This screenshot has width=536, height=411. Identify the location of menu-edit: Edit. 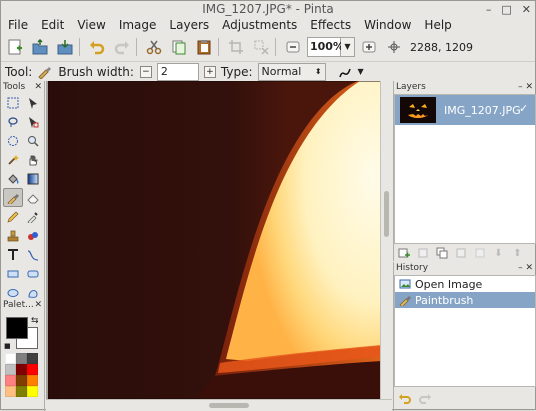
(52, 25).